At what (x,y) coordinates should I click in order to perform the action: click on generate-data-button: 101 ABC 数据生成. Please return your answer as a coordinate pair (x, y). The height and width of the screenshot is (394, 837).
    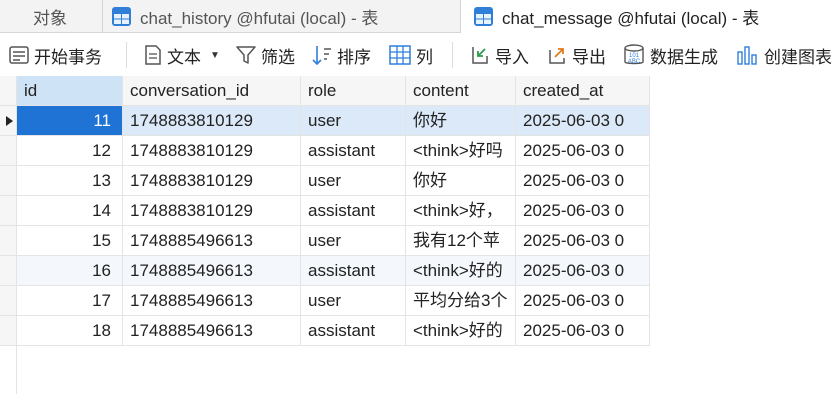
    Looking at the image, I should click on (670, 55).